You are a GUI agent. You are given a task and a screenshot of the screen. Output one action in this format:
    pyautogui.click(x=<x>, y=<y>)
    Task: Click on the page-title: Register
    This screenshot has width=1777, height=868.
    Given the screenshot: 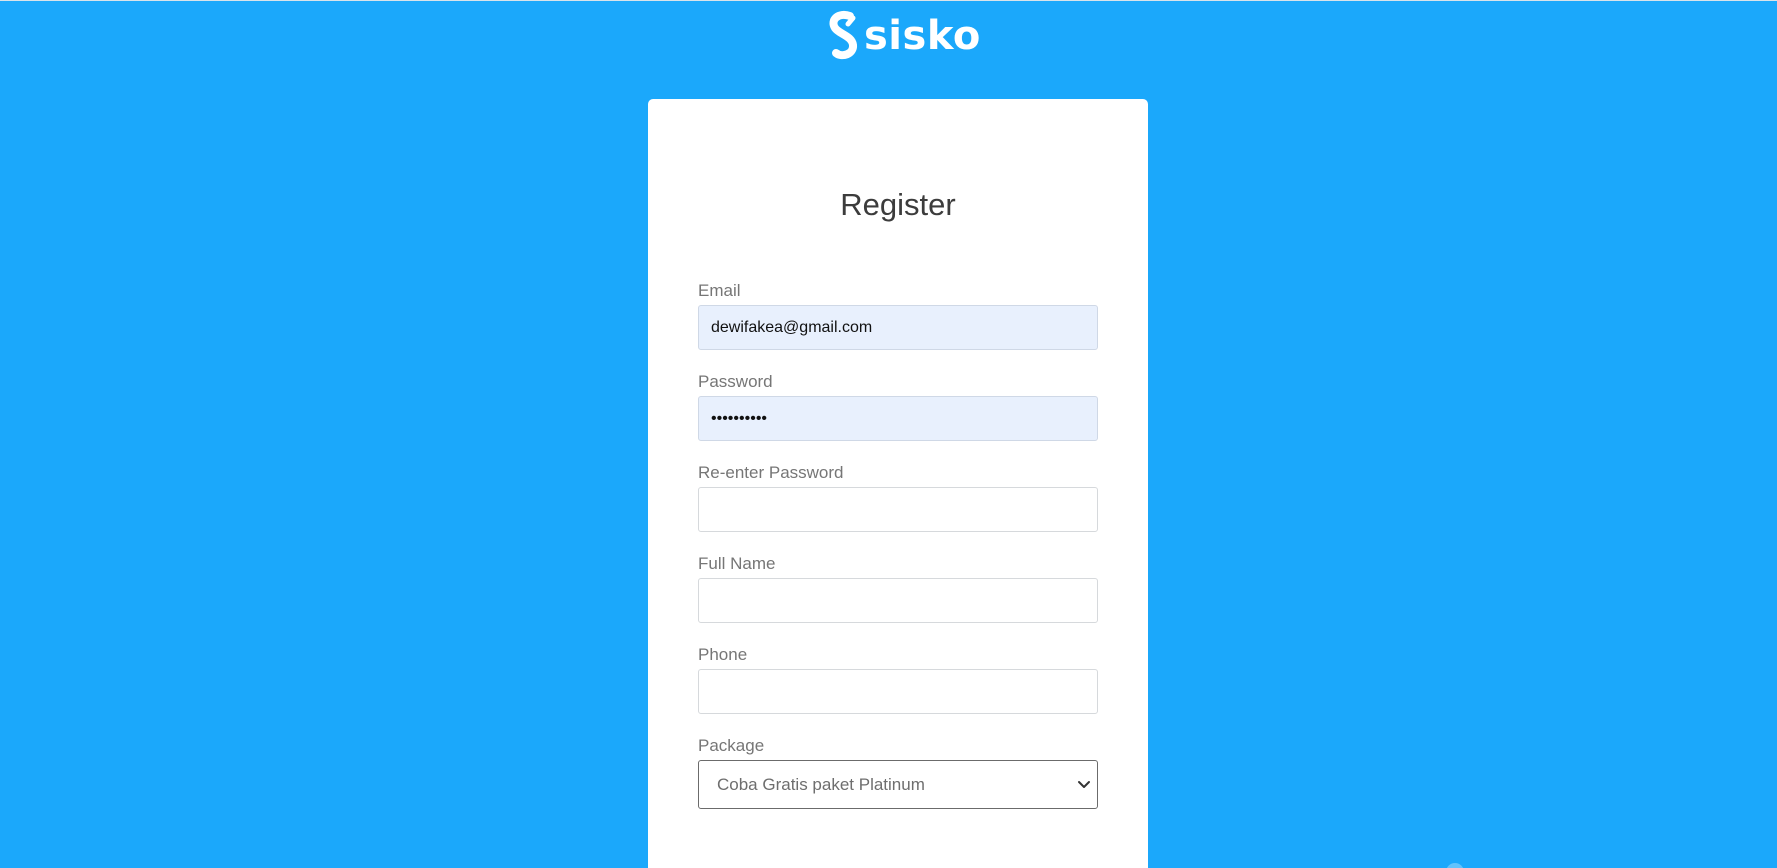 What is the action you would take?
    pyautogui.click(x=898, y=204)
    